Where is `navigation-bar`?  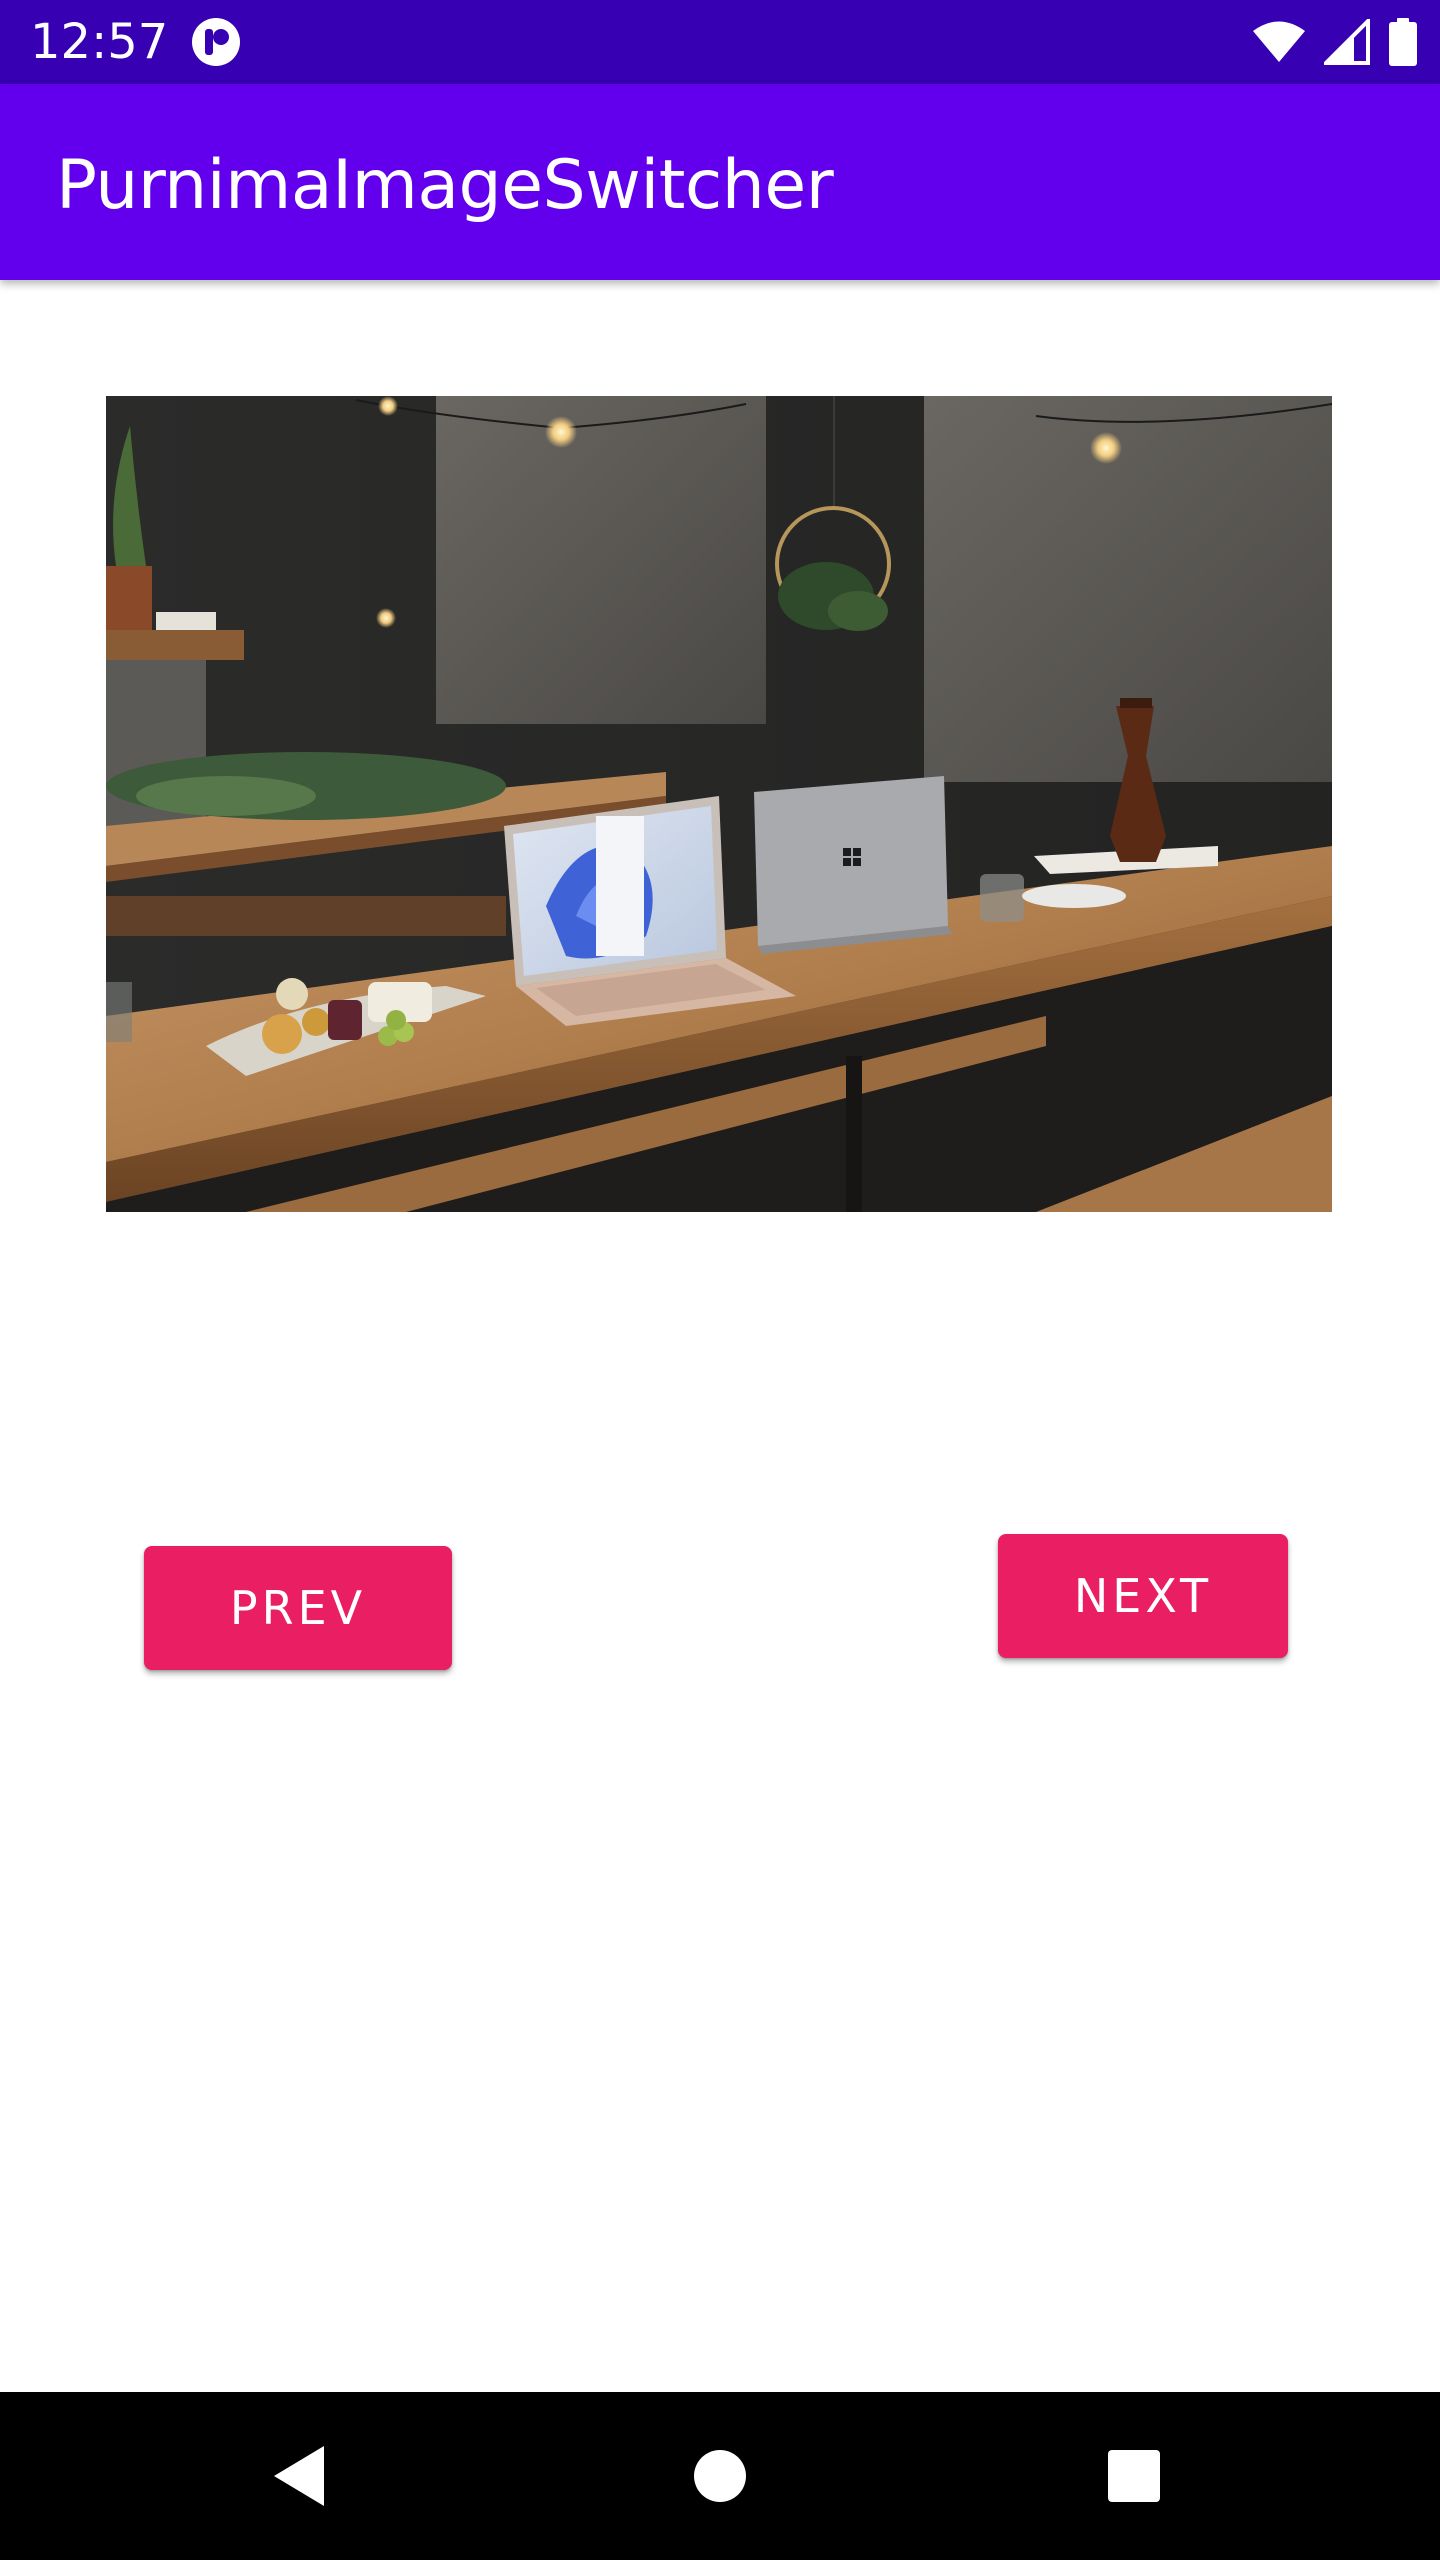
navigation-bar is located at coordinates (720, 2476).